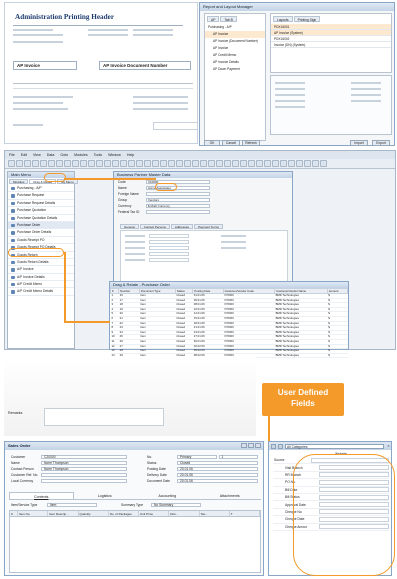 This screenshot has height=579, width=397. I want to click on menu-item: Purchase Request Details, so click(41, 204).